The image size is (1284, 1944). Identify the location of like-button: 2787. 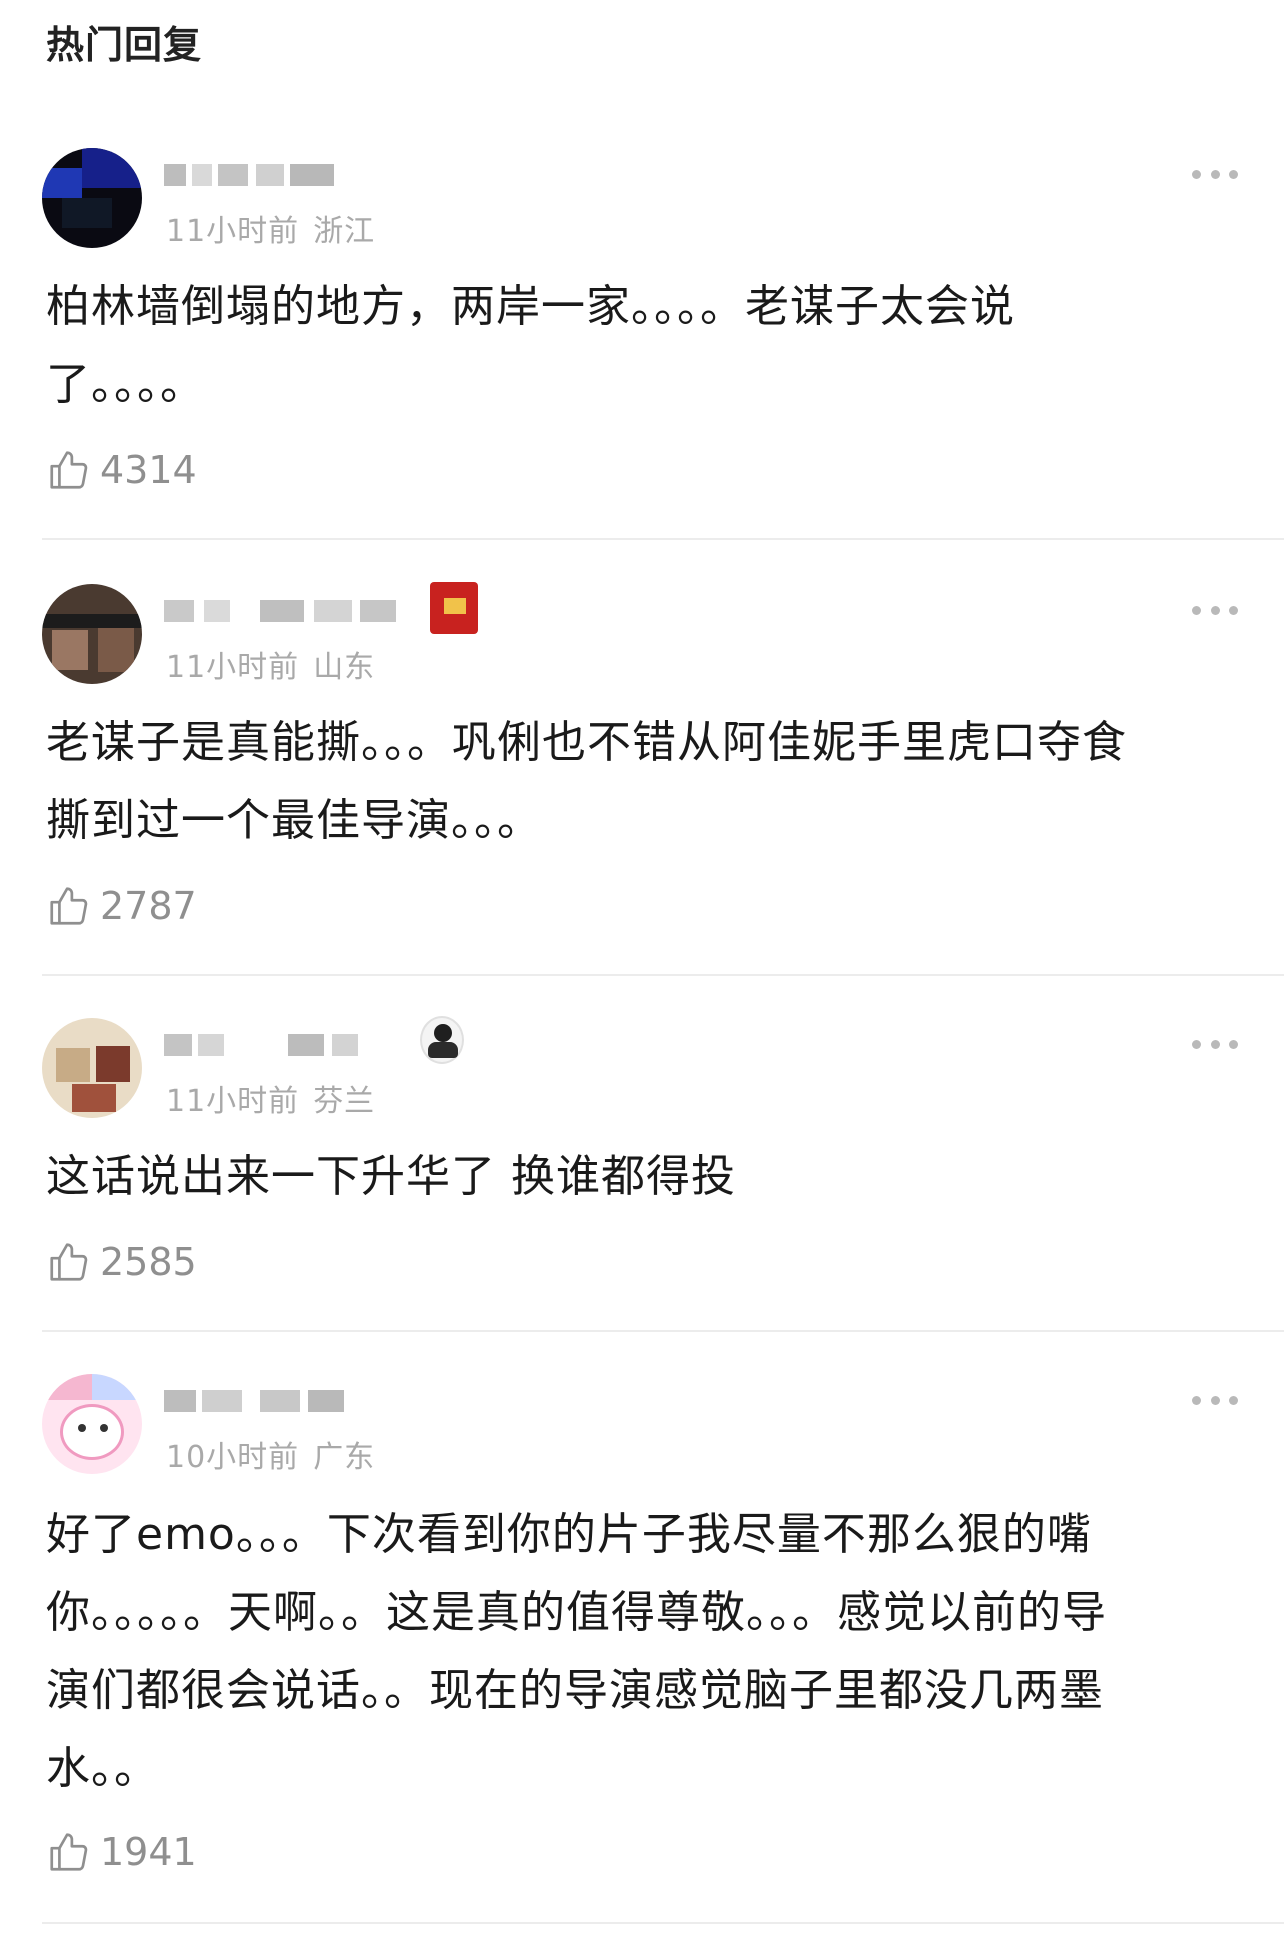
(121, 906).